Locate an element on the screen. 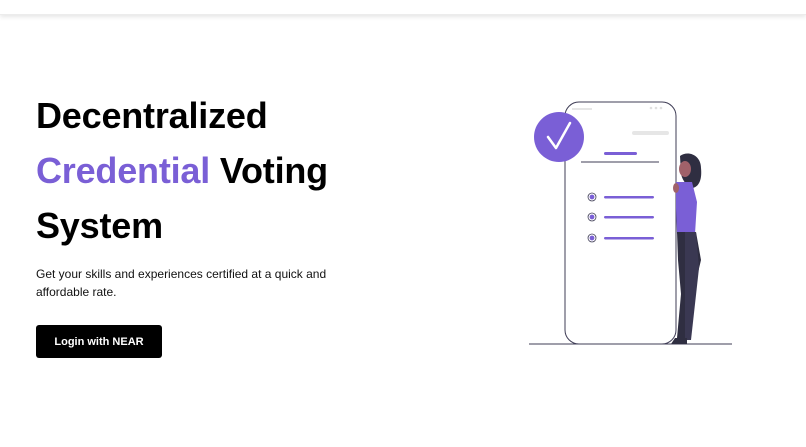 The height and width of the screenshot is (447, 806). hero-title-line3: System is located at coordinates (99, 225).